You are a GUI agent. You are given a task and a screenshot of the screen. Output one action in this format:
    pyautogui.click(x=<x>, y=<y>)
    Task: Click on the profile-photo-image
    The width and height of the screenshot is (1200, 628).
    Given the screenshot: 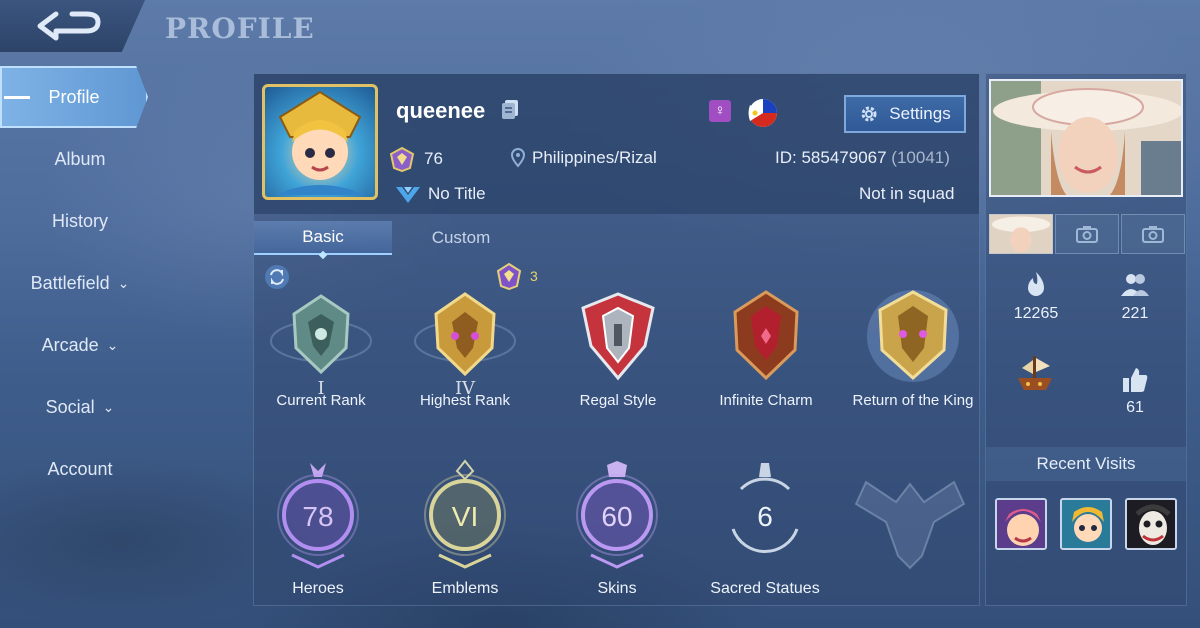 What is the action you would take?
    pyautogui.click(x=1086, y=138)
    